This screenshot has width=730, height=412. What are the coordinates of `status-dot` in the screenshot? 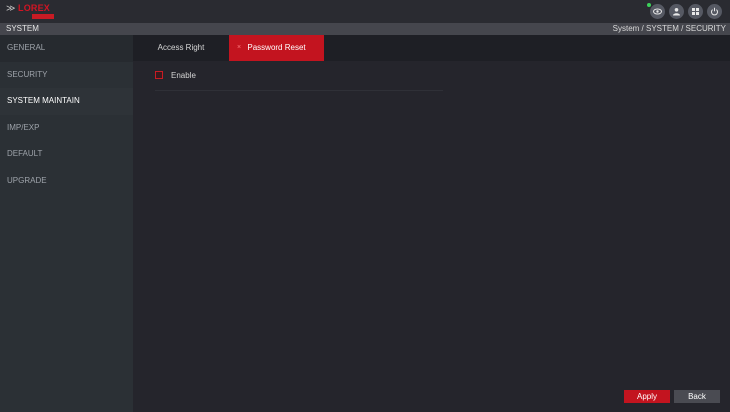 It's located at (649, 5).